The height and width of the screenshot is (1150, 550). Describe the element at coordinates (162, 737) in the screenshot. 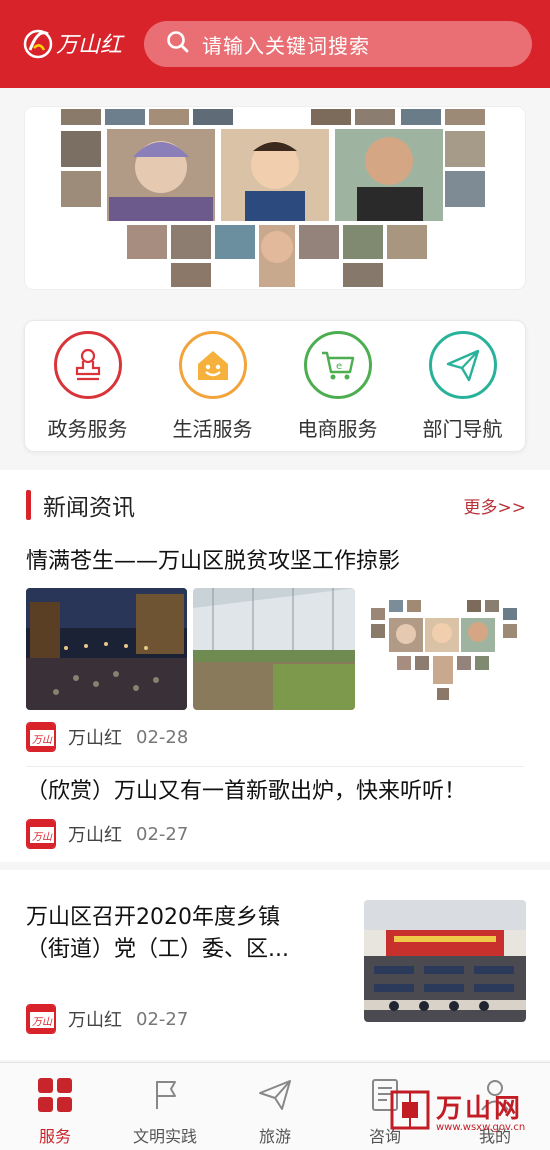

I see `article-date: 02-28` at that location.